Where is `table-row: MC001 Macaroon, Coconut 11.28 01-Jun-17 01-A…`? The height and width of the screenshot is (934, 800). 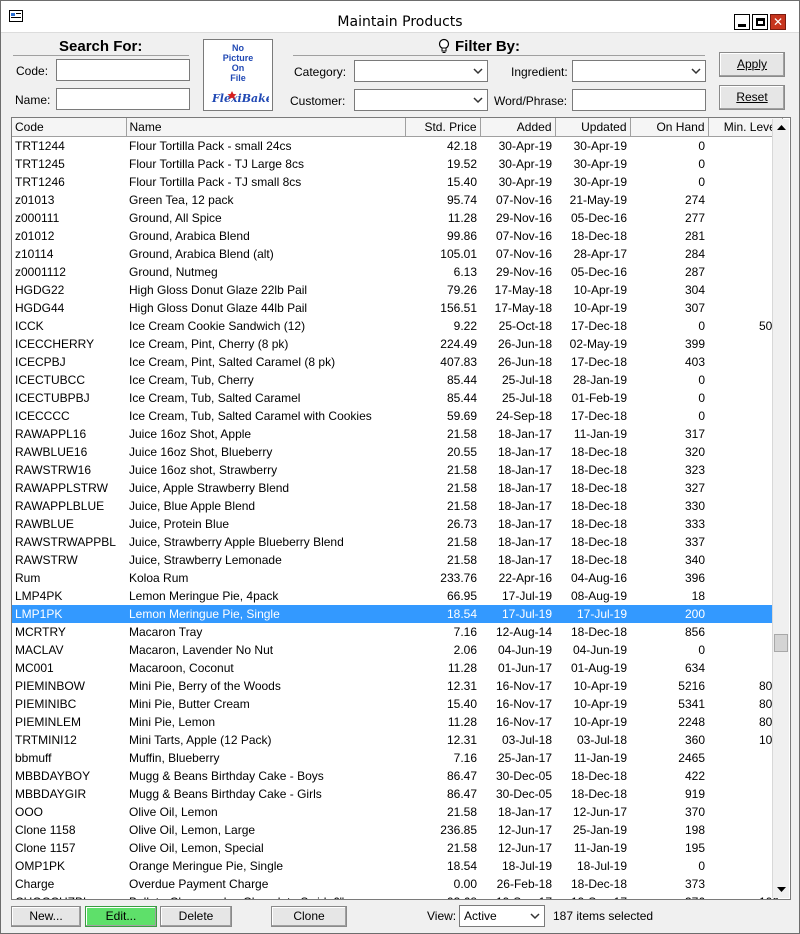
table-row: MC001 Macaroon, Coconut 11.28 01-Jun-17 01-A… is located at coordinates (397, 668).